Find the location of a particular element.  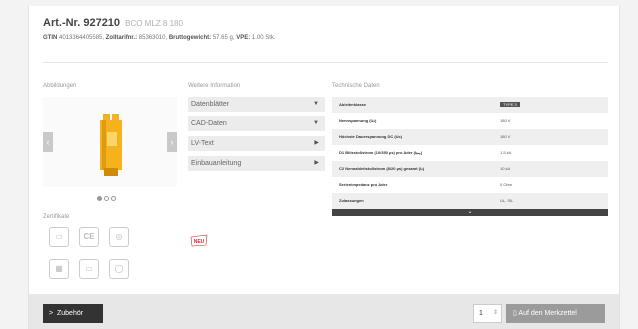

article-title: Art.-Nr. 927210 BCO MLZ 8 180 is located at coordinates (113, 23).